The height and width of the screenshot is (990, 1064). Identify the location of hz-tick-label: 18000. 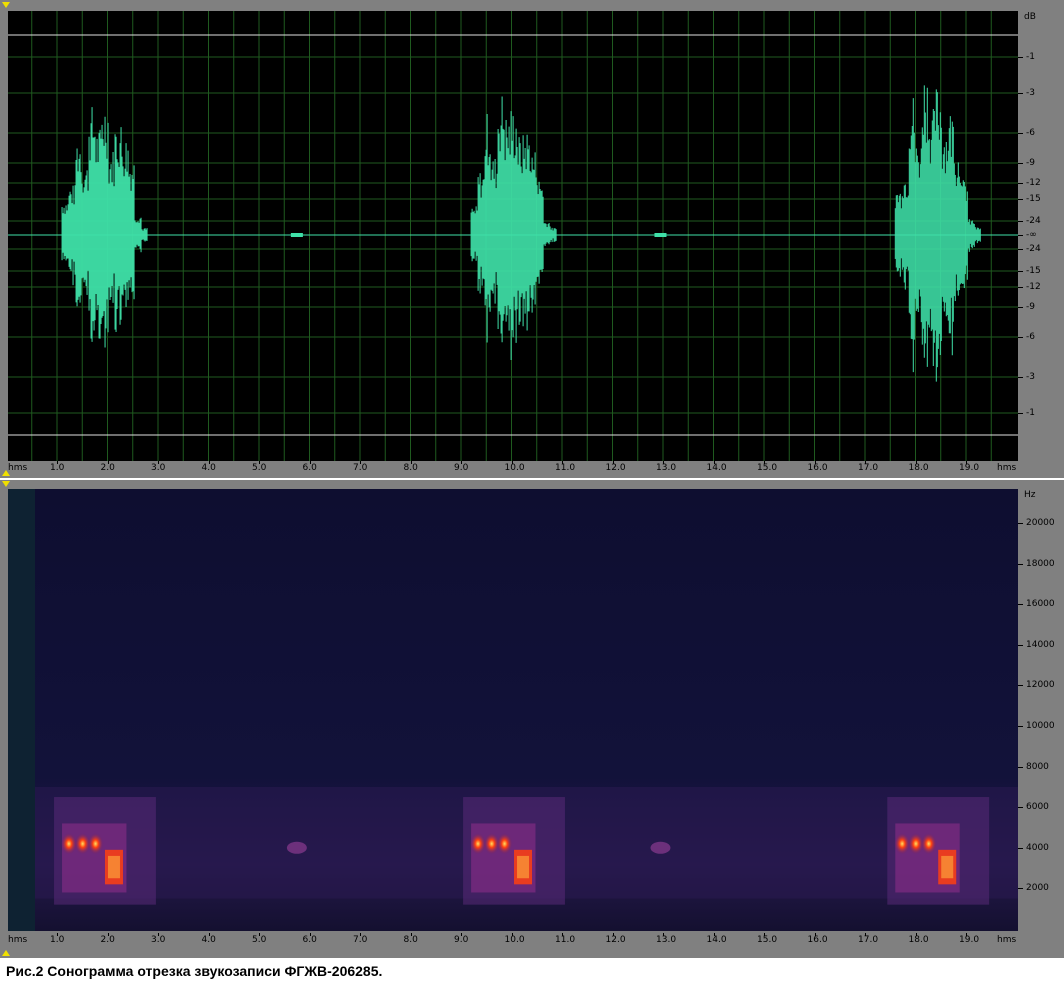
(1040, 563).